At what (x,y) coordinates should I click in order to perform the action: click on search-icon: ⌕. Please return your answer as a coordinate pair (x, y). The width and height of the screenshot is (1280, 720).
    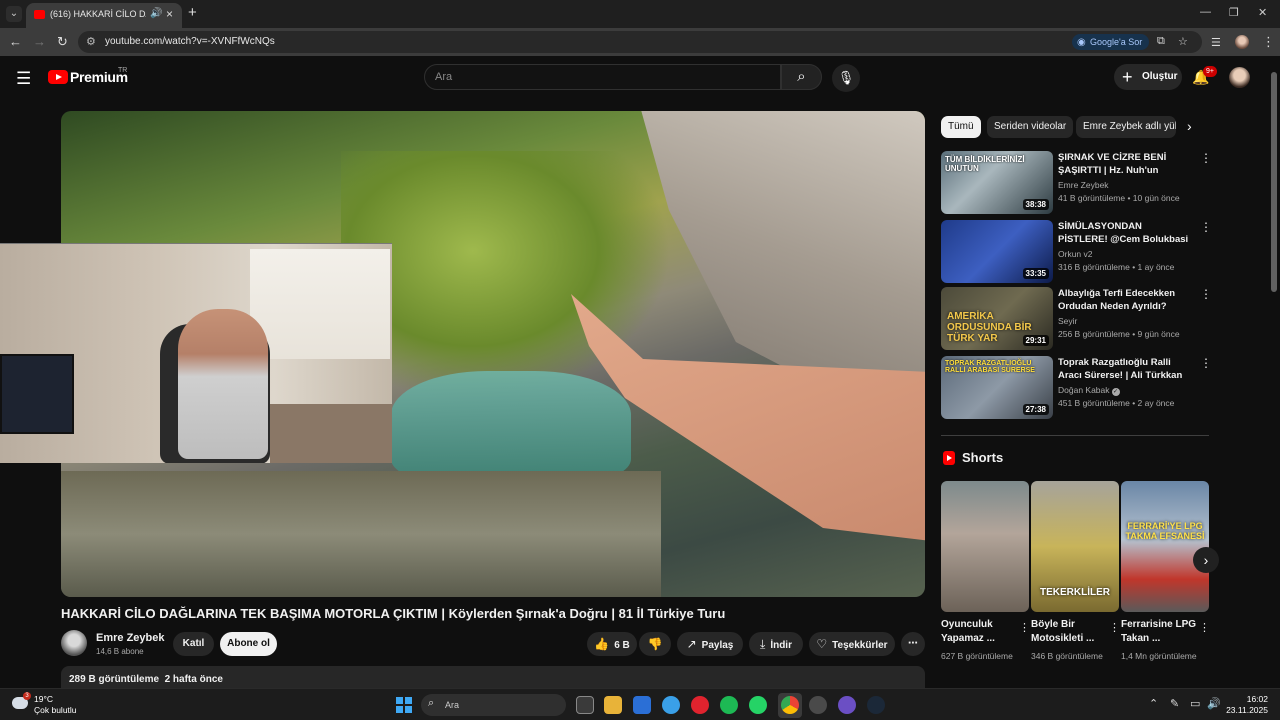
    Looking at the image, I should click on (801, 77).